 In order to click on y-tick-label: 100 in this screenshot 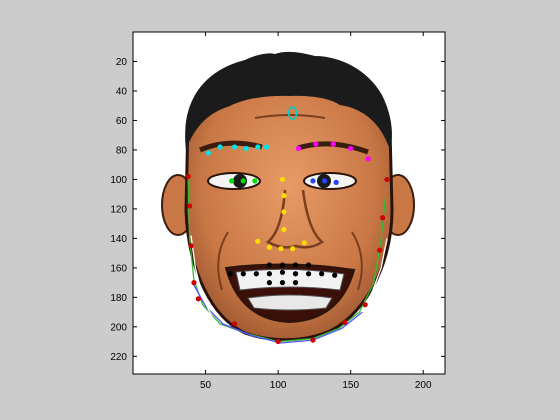, I will do `click(118, 180)`.